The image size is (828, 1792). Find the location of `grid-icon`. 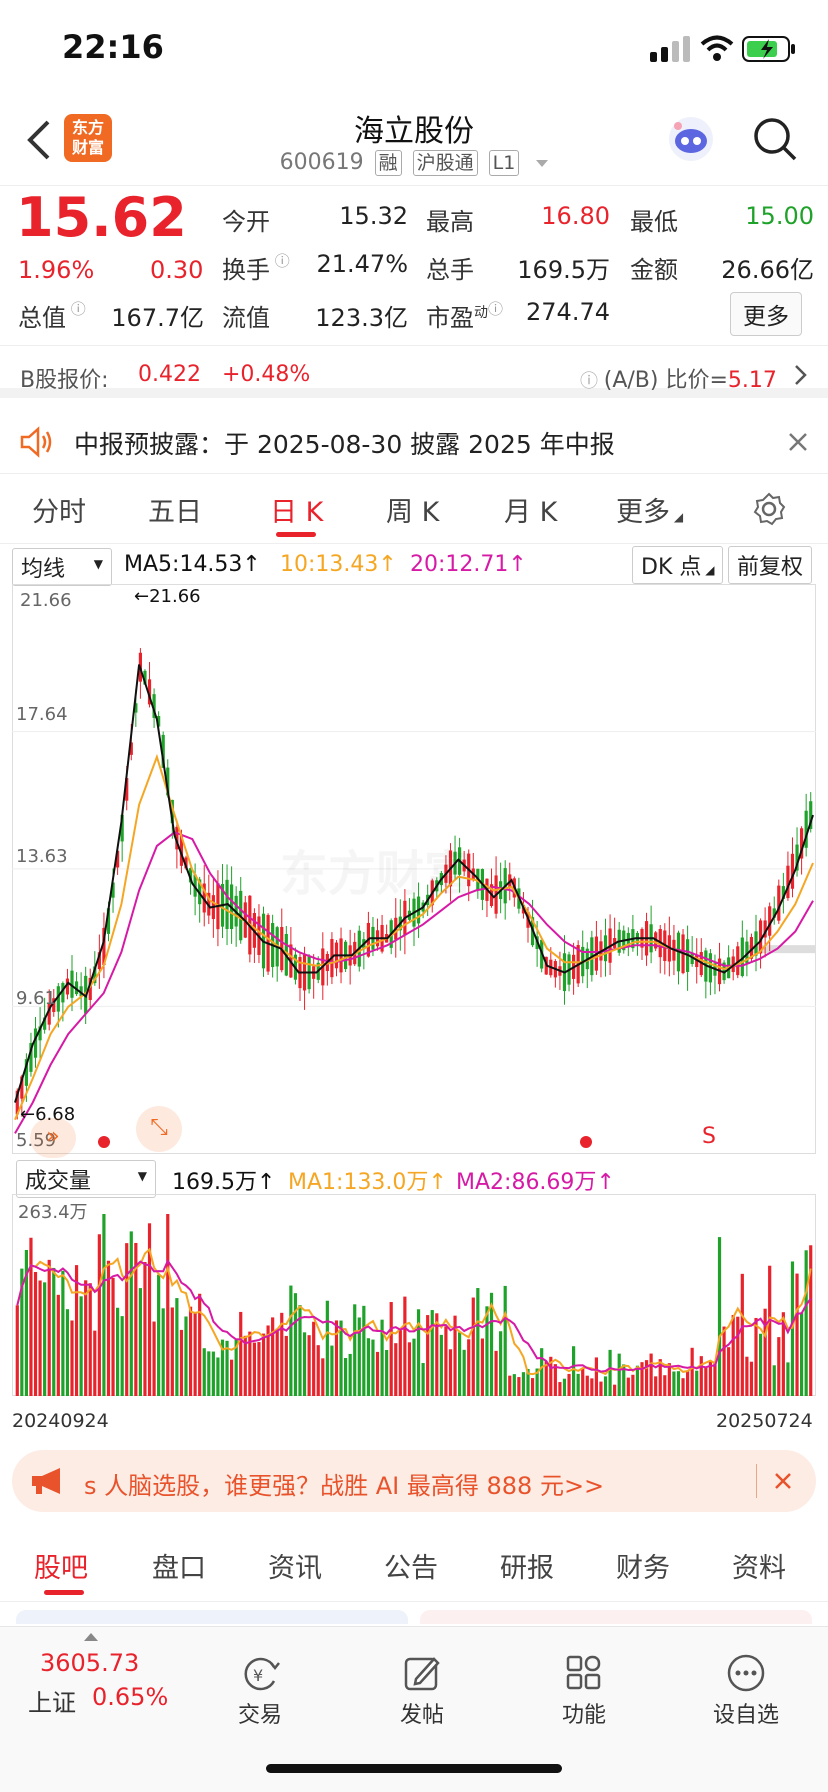

grid-icon is located at coordinates (583, 1672).